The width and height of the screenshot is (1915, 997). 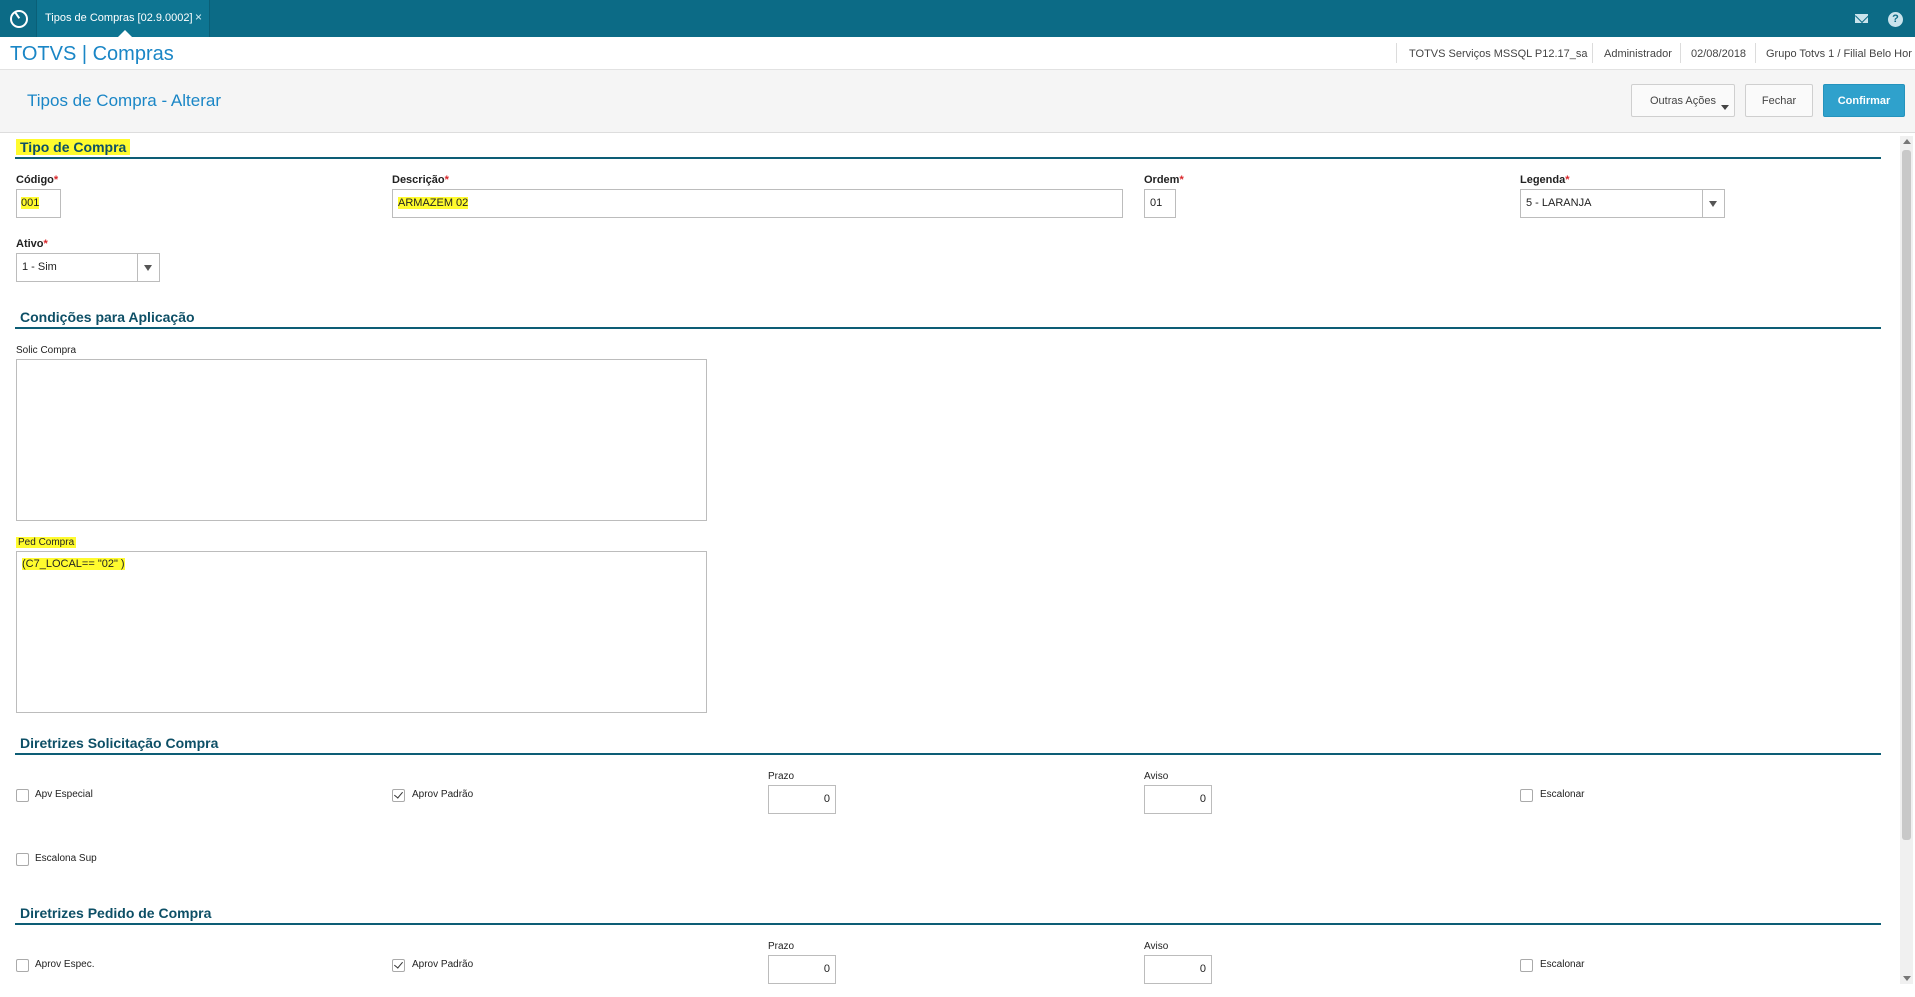 What do you see at coordinates (46, 542) in the screenshot?
I see `ped-compra-label: Ped Compra` at bounding box center [46, 542].